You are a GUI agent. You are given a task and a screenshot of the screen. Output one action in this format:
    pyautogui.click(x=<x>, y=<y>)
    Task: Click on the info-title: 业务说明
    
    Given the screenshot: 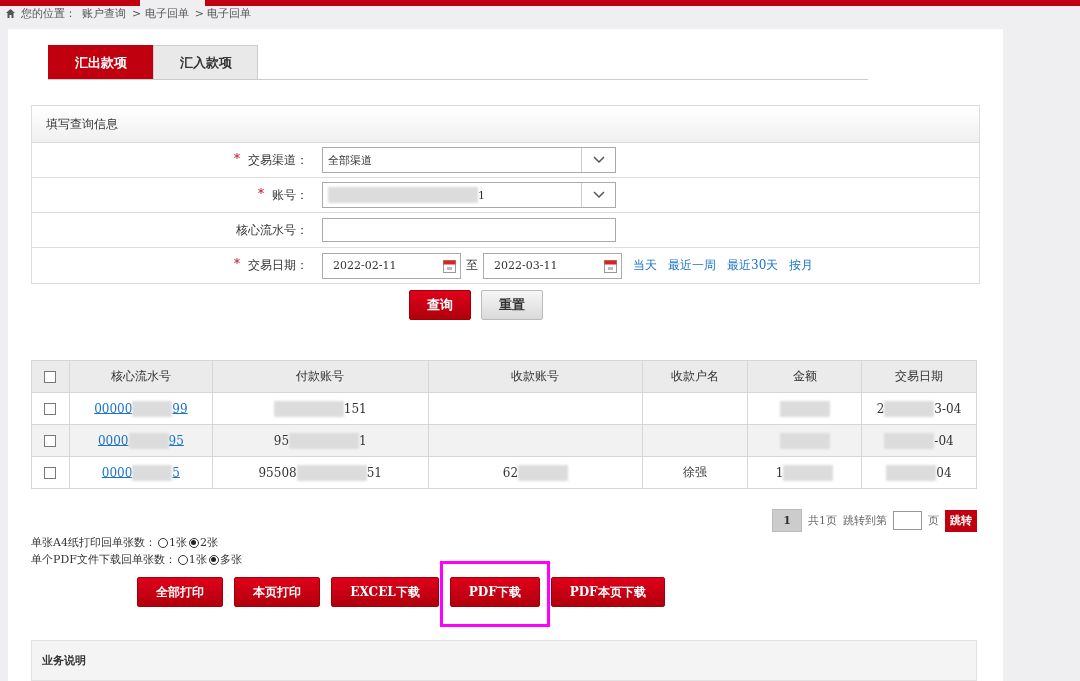 What is the action you would take?
    pyautogui.click(x=64, y=660)
    